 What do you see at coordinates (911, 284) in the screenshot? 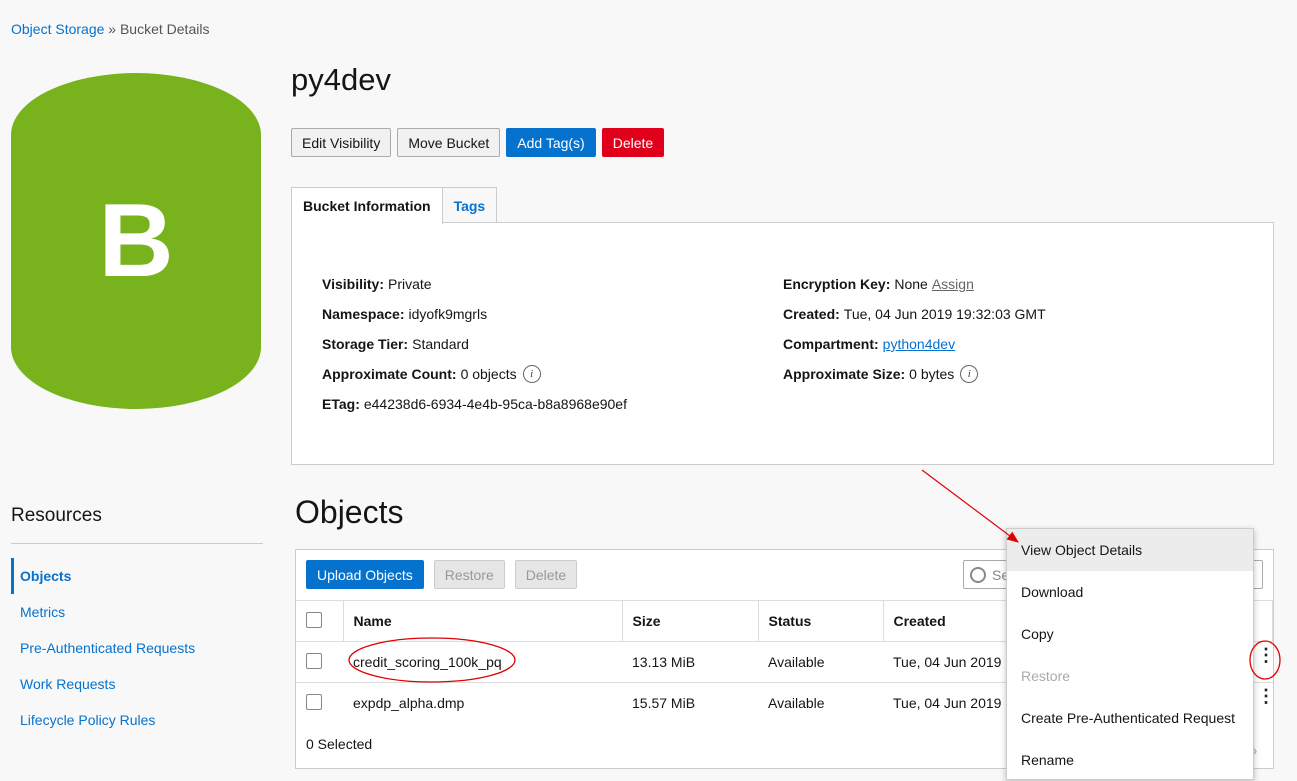
I see `encryption-value: None` at bounding box center [911, 284].